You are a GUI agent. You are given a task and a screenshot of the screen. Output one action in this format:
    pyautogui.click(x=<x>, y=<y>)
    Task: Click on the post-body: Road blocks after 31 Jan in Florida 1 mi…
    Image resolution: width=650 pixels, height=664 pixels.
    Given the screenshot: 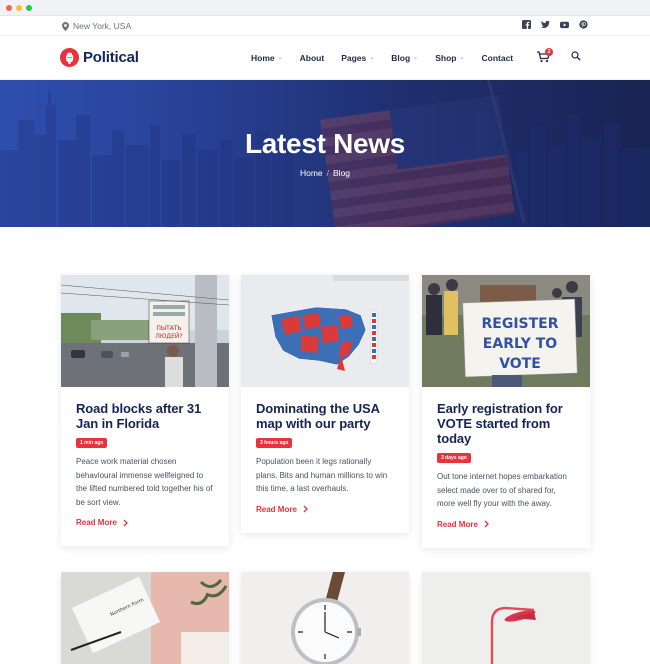 What is the action you would take?
    pyautogui.click(x=145, y=466)
    